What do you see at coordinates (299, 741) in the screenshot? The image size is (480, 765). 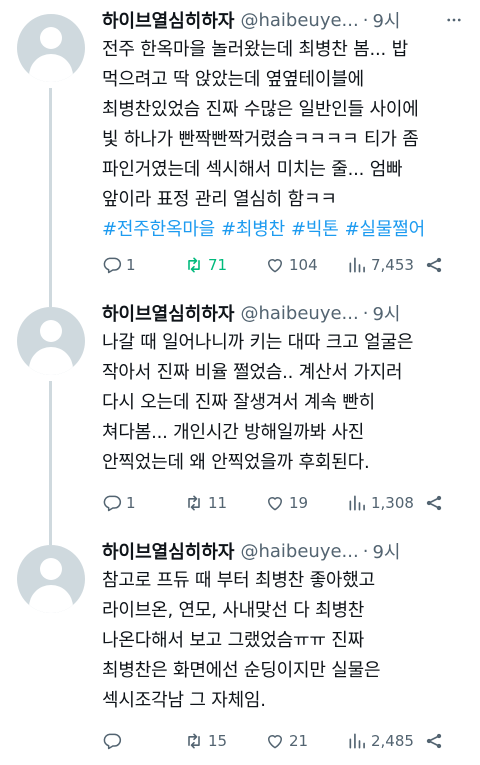 I see `like-count: 21` at bounding box center [299, 741].